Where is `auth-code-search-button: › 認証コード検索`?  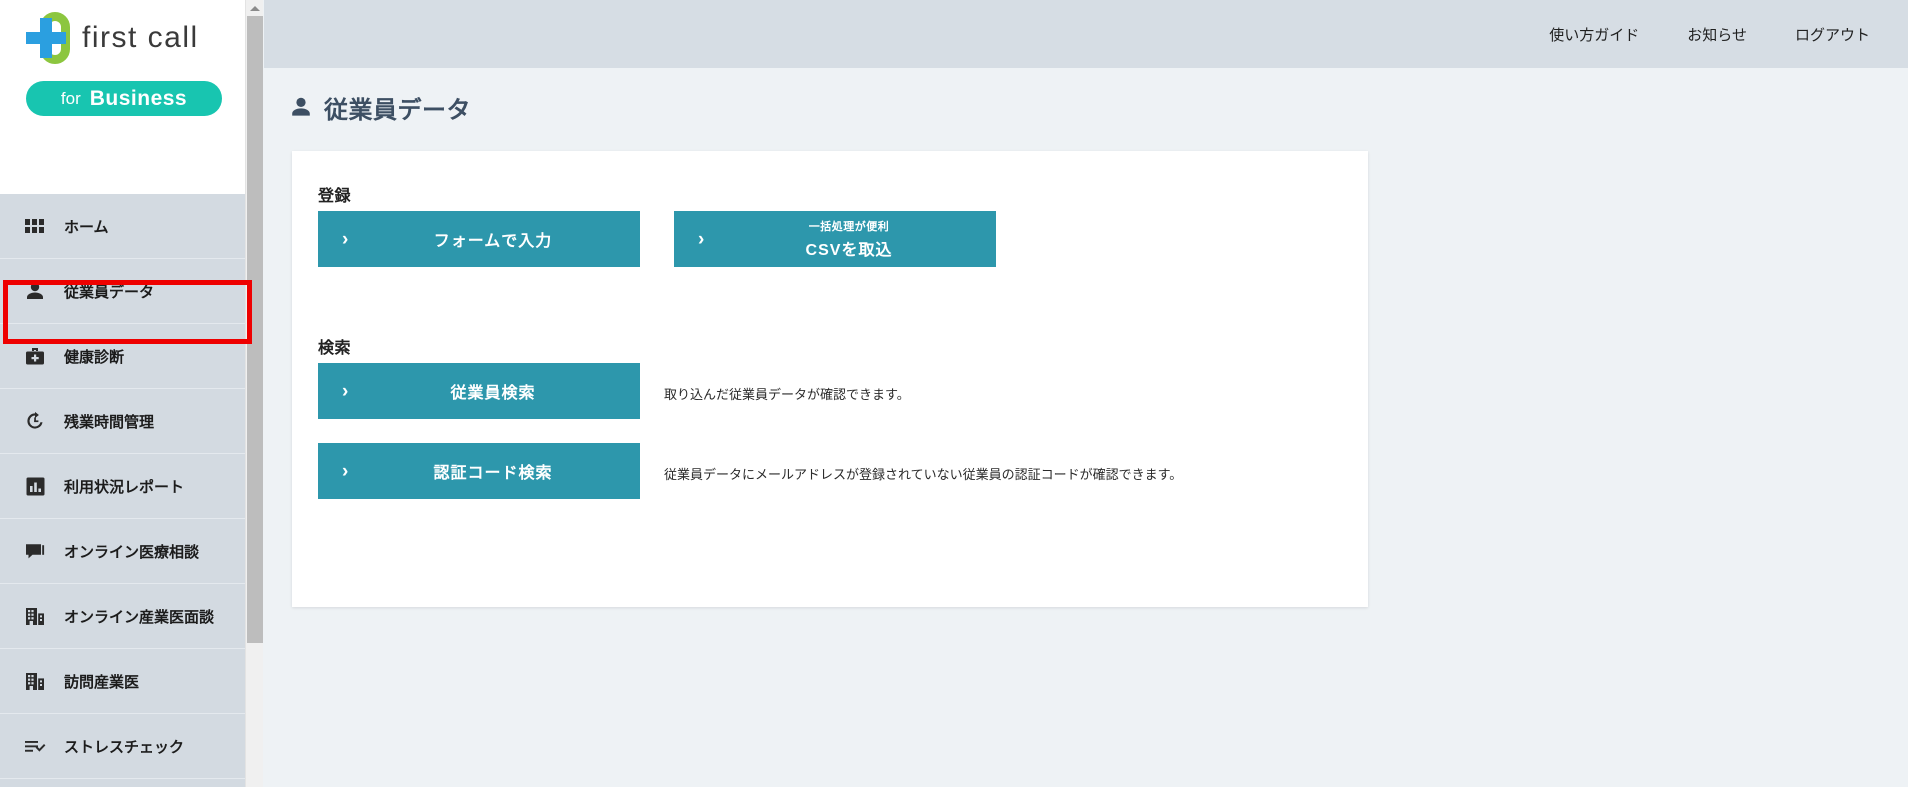
auth-code-search-button: › 認証コード検索 is located at coordinates (479, 471).